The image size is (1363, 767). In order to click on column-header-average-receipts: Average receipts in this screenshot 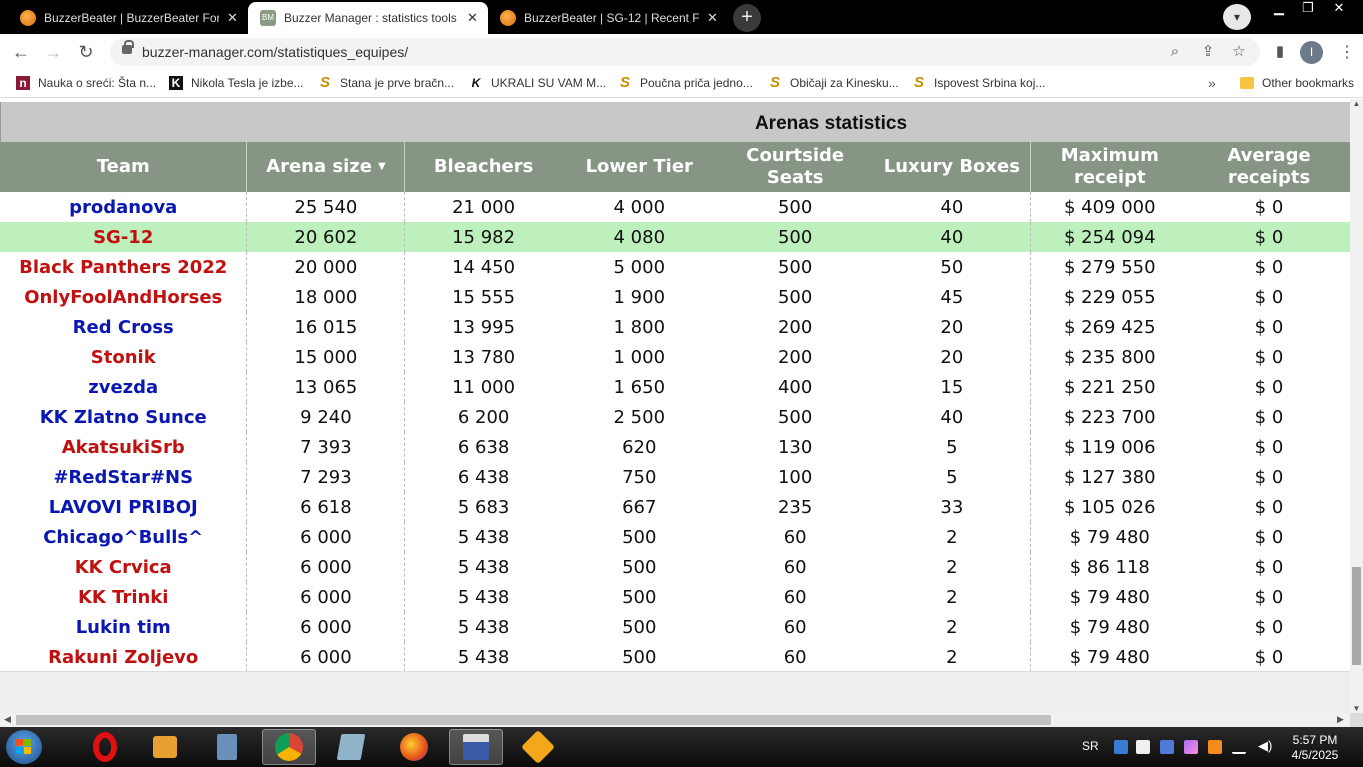, I will do `click(1269, 167)`.